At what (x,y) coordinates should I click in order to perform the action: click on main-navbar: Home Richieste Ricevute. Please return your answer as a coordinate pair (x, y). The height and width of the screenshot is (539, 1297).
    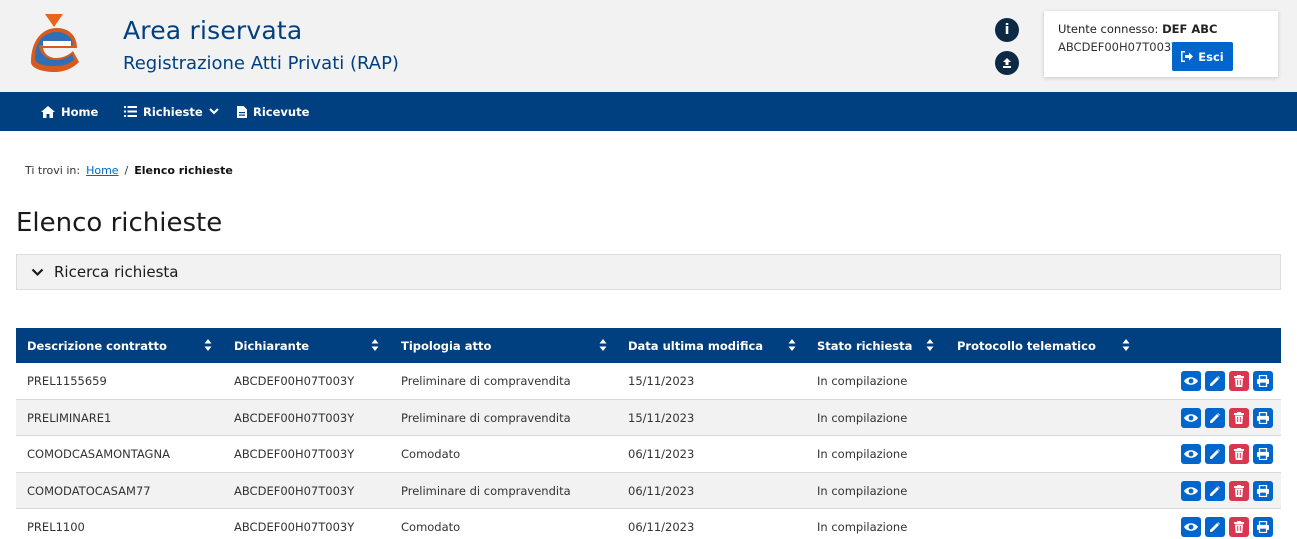
    Looking at the image, I should click on (648, 111).